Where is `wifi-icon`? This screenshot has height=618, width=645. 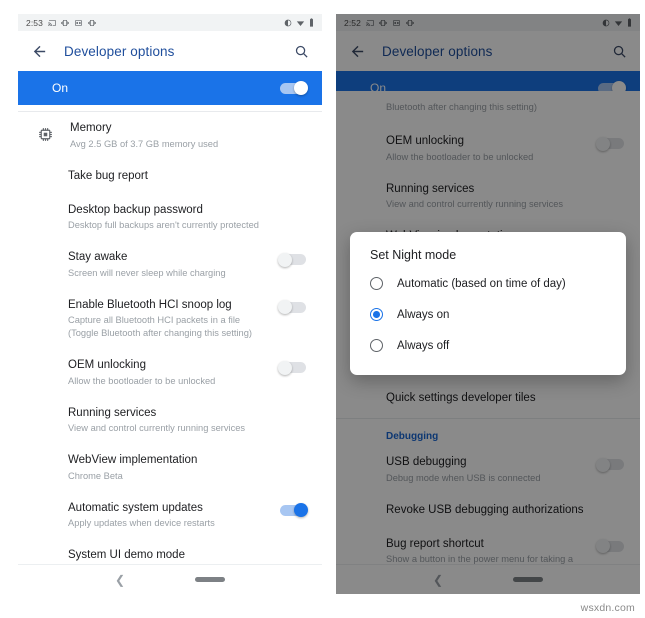 wifi-icon is located at coordinates (300, 23).